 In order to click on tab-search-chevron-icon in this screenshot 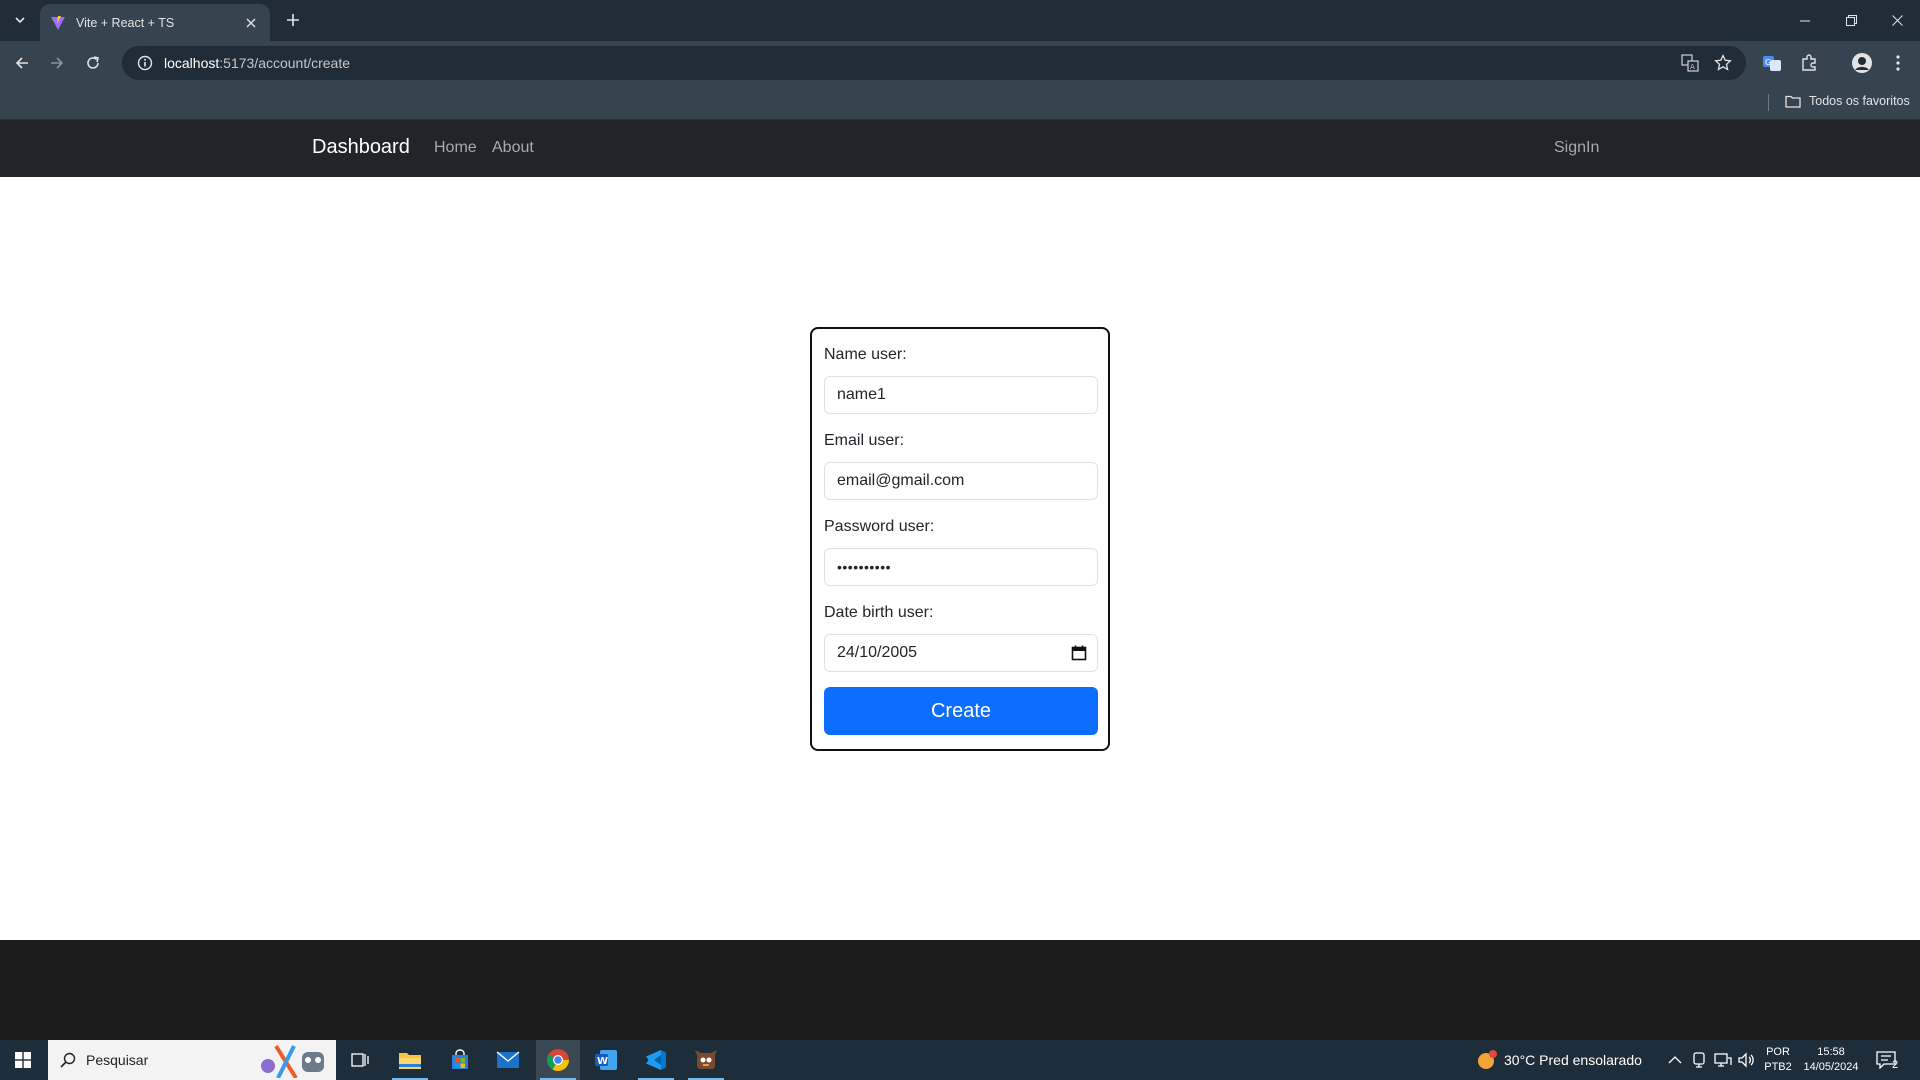, I will do `click(20, 20)`.